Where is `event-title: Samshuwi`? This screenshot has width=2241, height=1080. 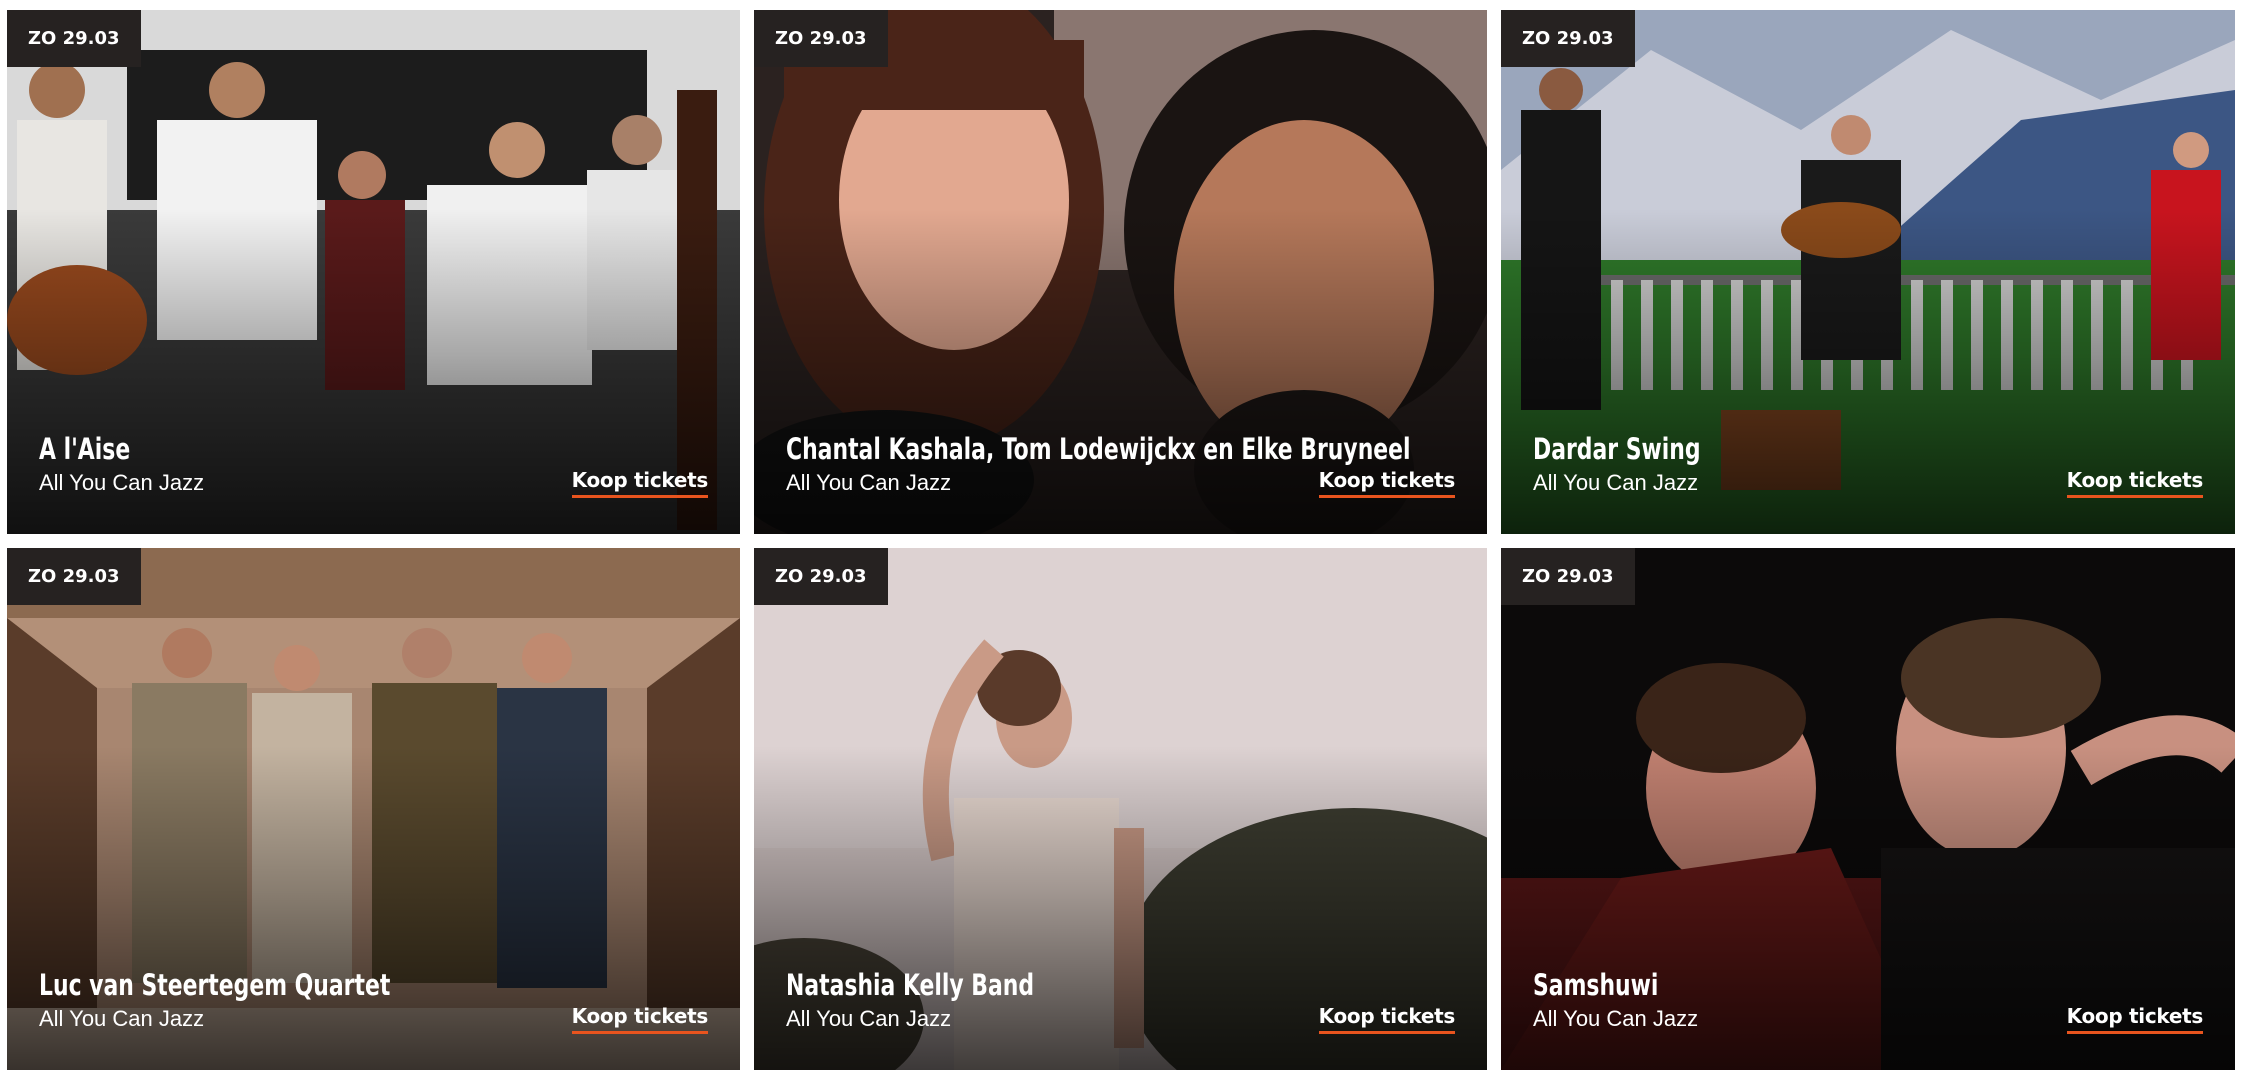 event-title: Samshuwi is located at coordinates (1884, 985).